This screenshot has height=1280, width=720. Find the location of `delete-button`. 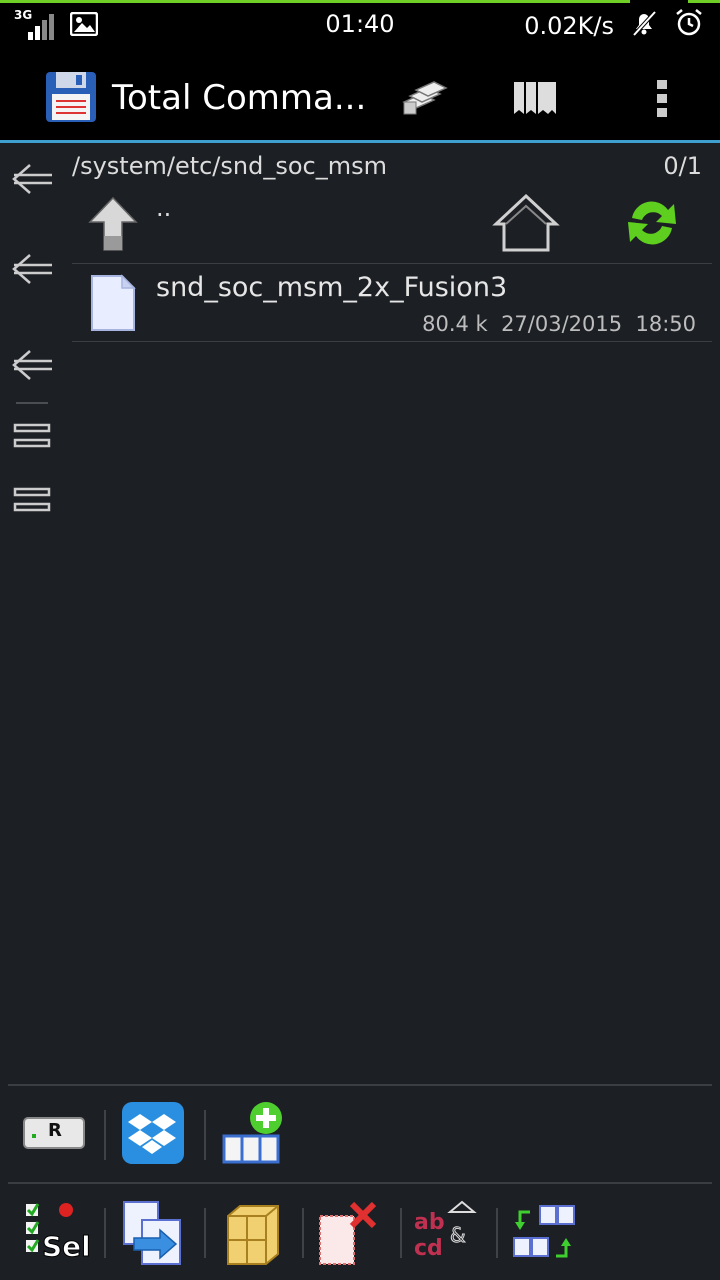

delete-button is located at coordinates (351, 1233).